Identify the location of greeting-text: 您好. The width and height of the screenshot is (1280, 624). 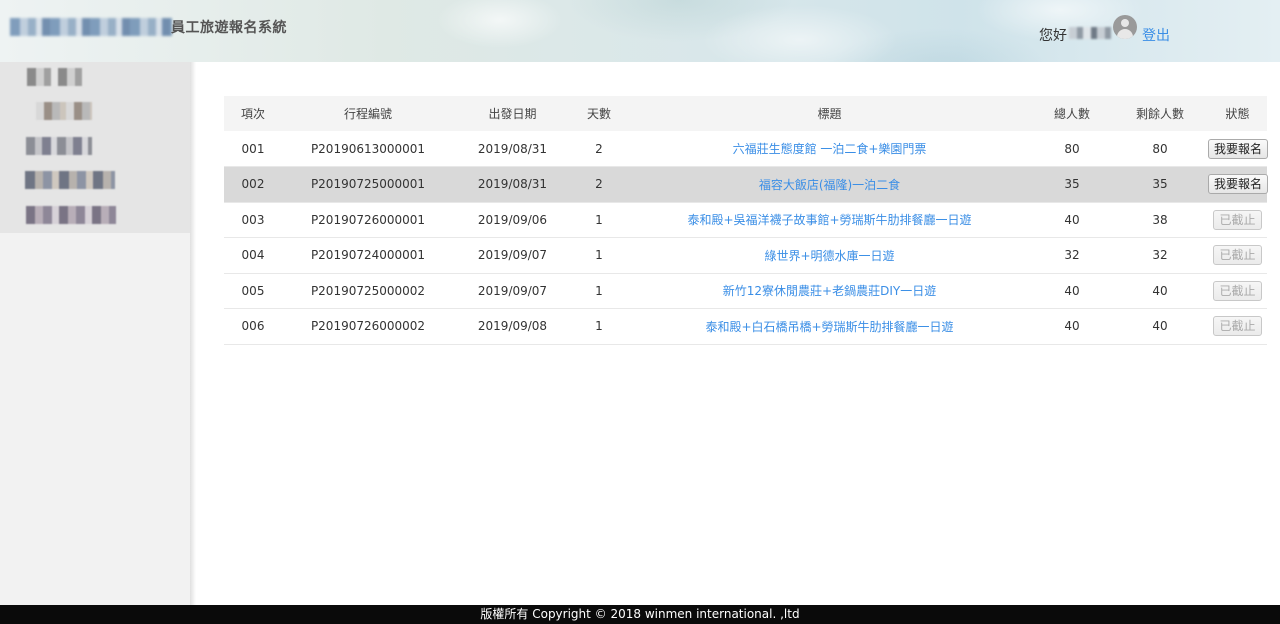
(1053, 36).